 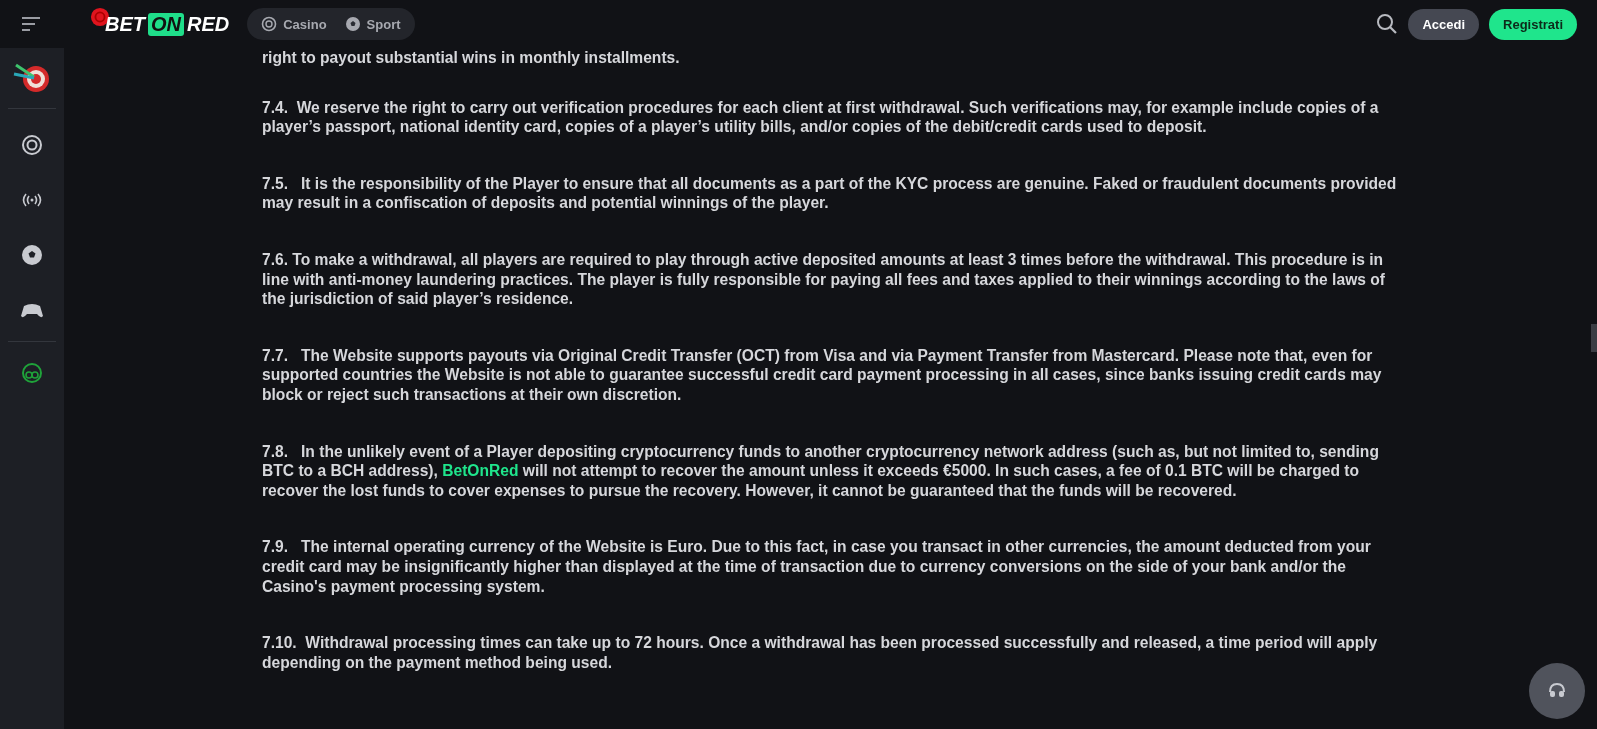 I want to click on chip-icon, so click(x=269, y=24).